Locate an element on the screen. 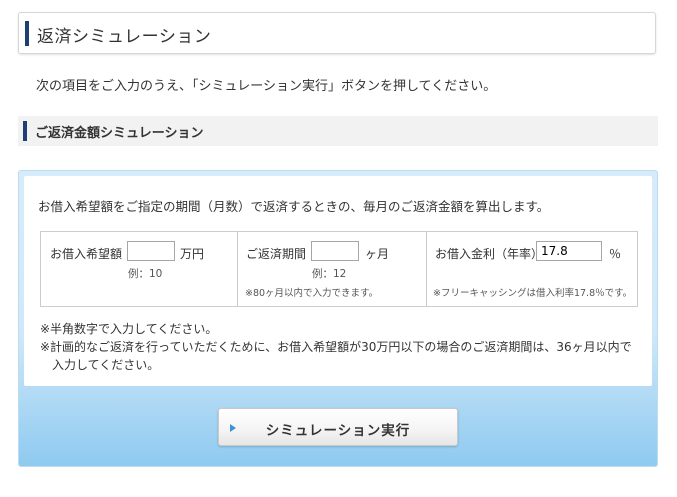 This screenshot has height=497, width=677. page-title: 返済シミュレーション is located at coordinates (124, 37).